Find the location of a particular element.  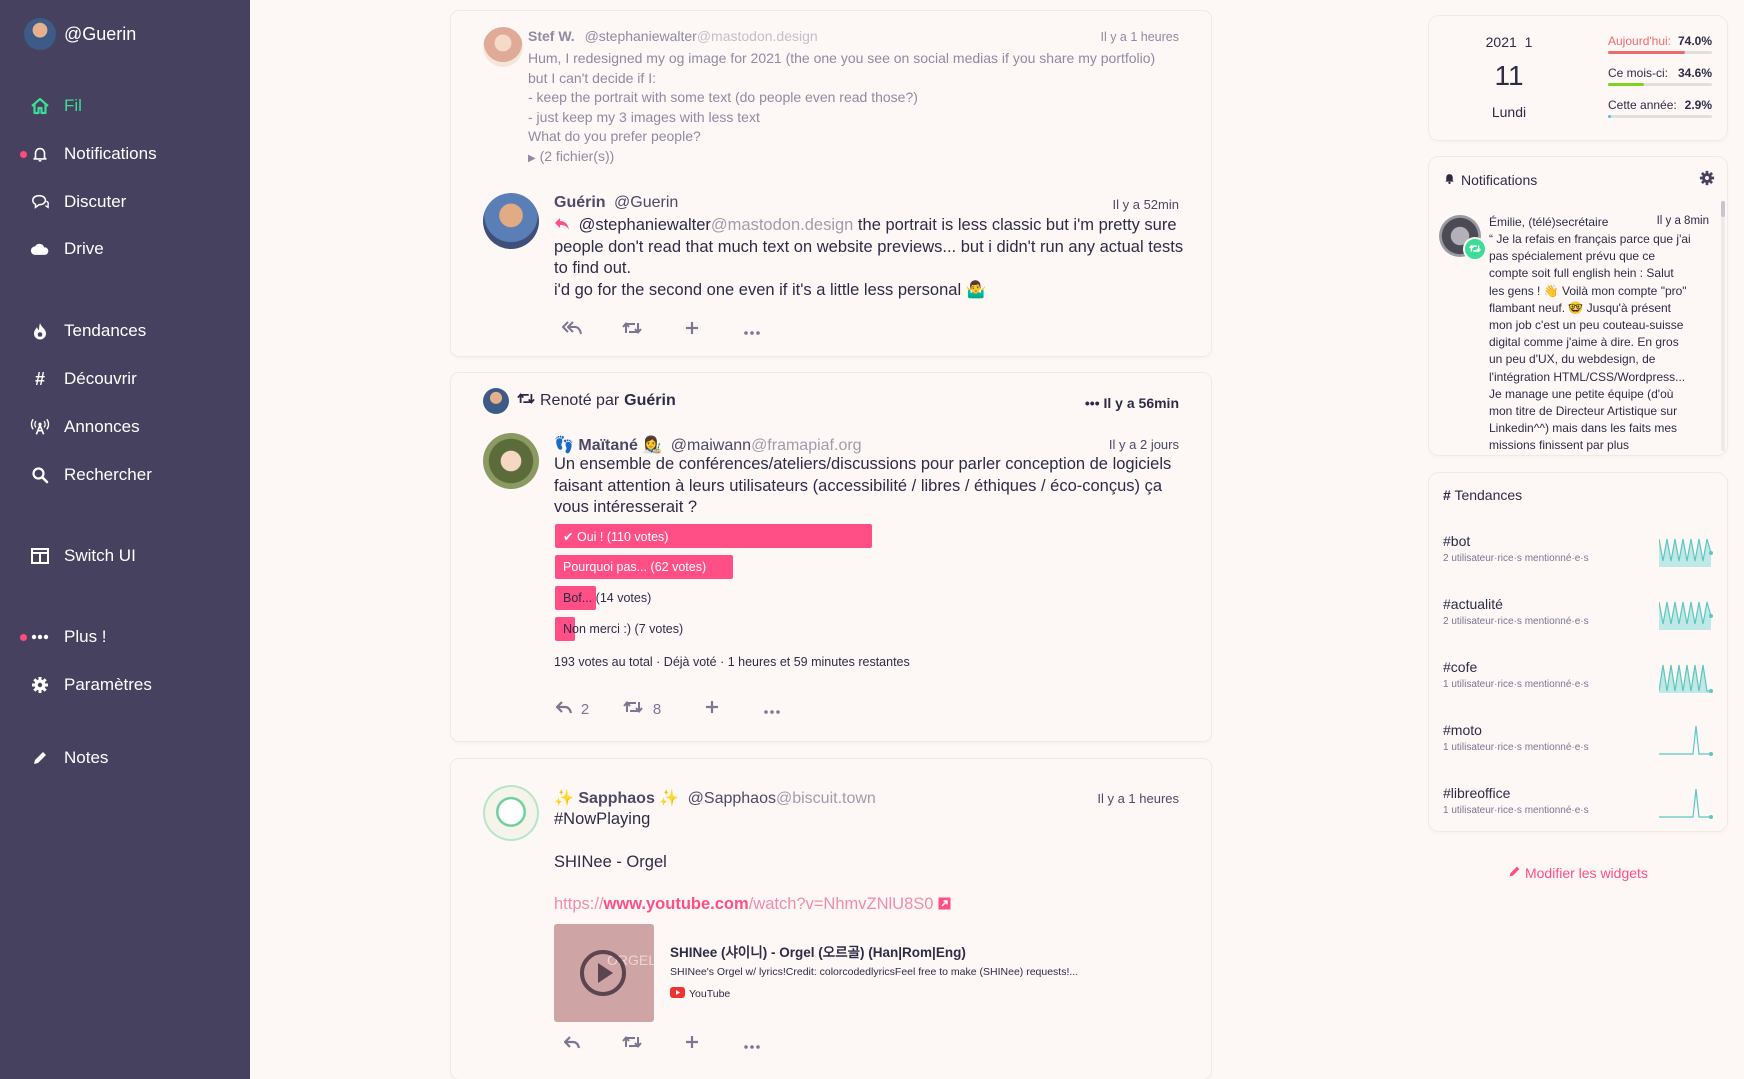

poll-option: Pourquoi pas... (62 votes) is located at coordinates (833, 567).